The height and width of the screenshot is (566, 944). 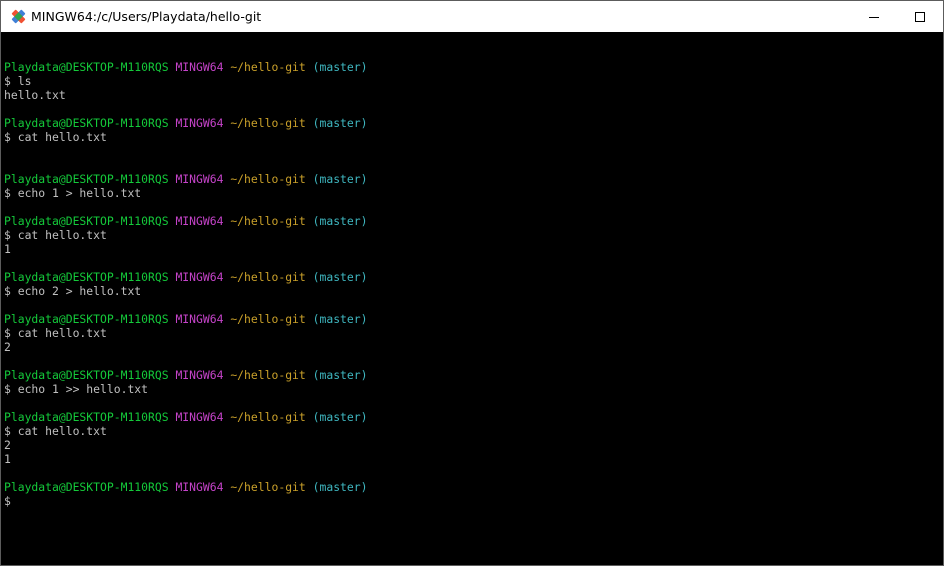 I want to click on command-line: $ echo 1 >> hello.txt, so click(x=76, y=389).